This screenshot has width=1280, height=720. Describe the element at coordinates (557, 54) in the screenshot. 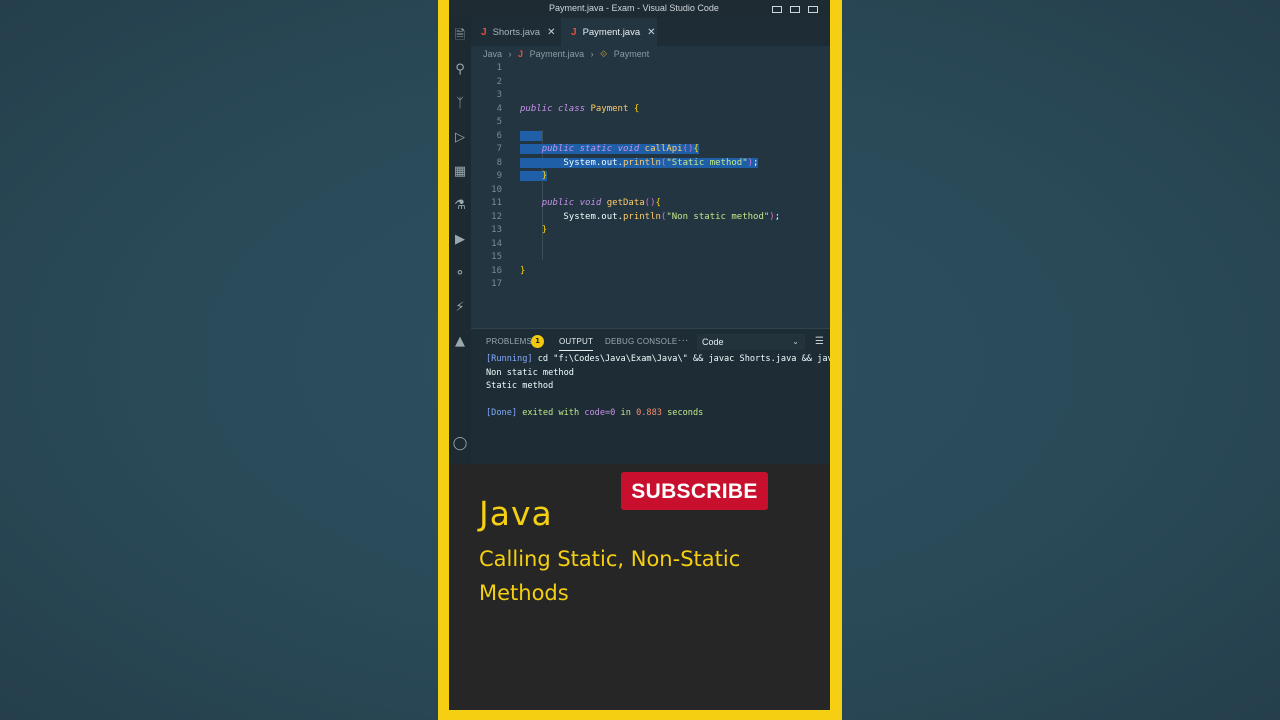

I see `breadcrumb-file: Payment.java` at that location.